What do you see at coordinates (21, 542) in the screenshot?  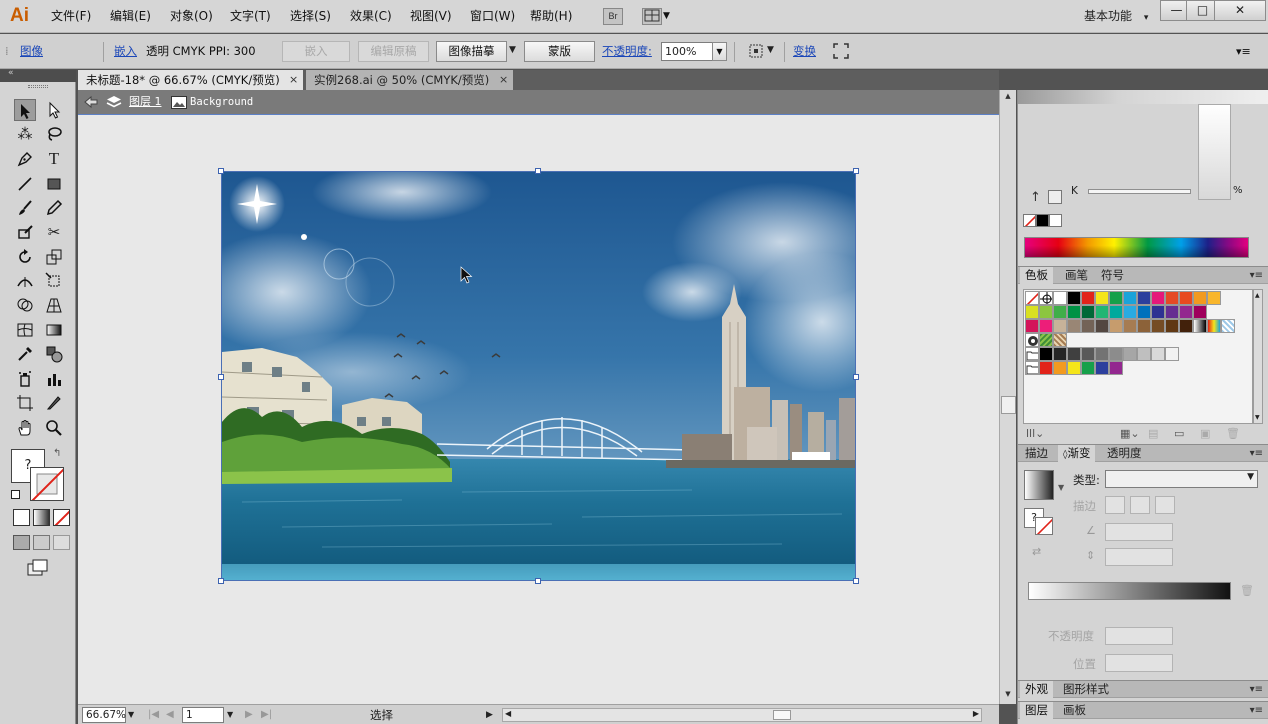 I see `draw-normal-icon` at bounding box center [21, 542].